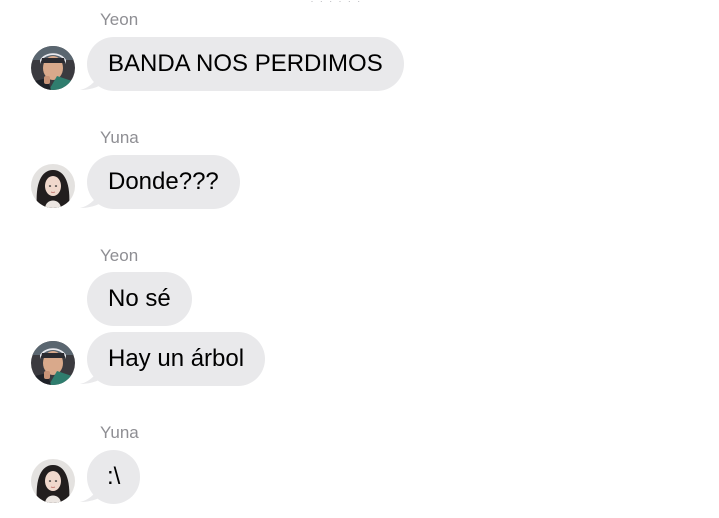  I want to click on cut-off-previous-text: · · · · · ·, so click(355, 1).